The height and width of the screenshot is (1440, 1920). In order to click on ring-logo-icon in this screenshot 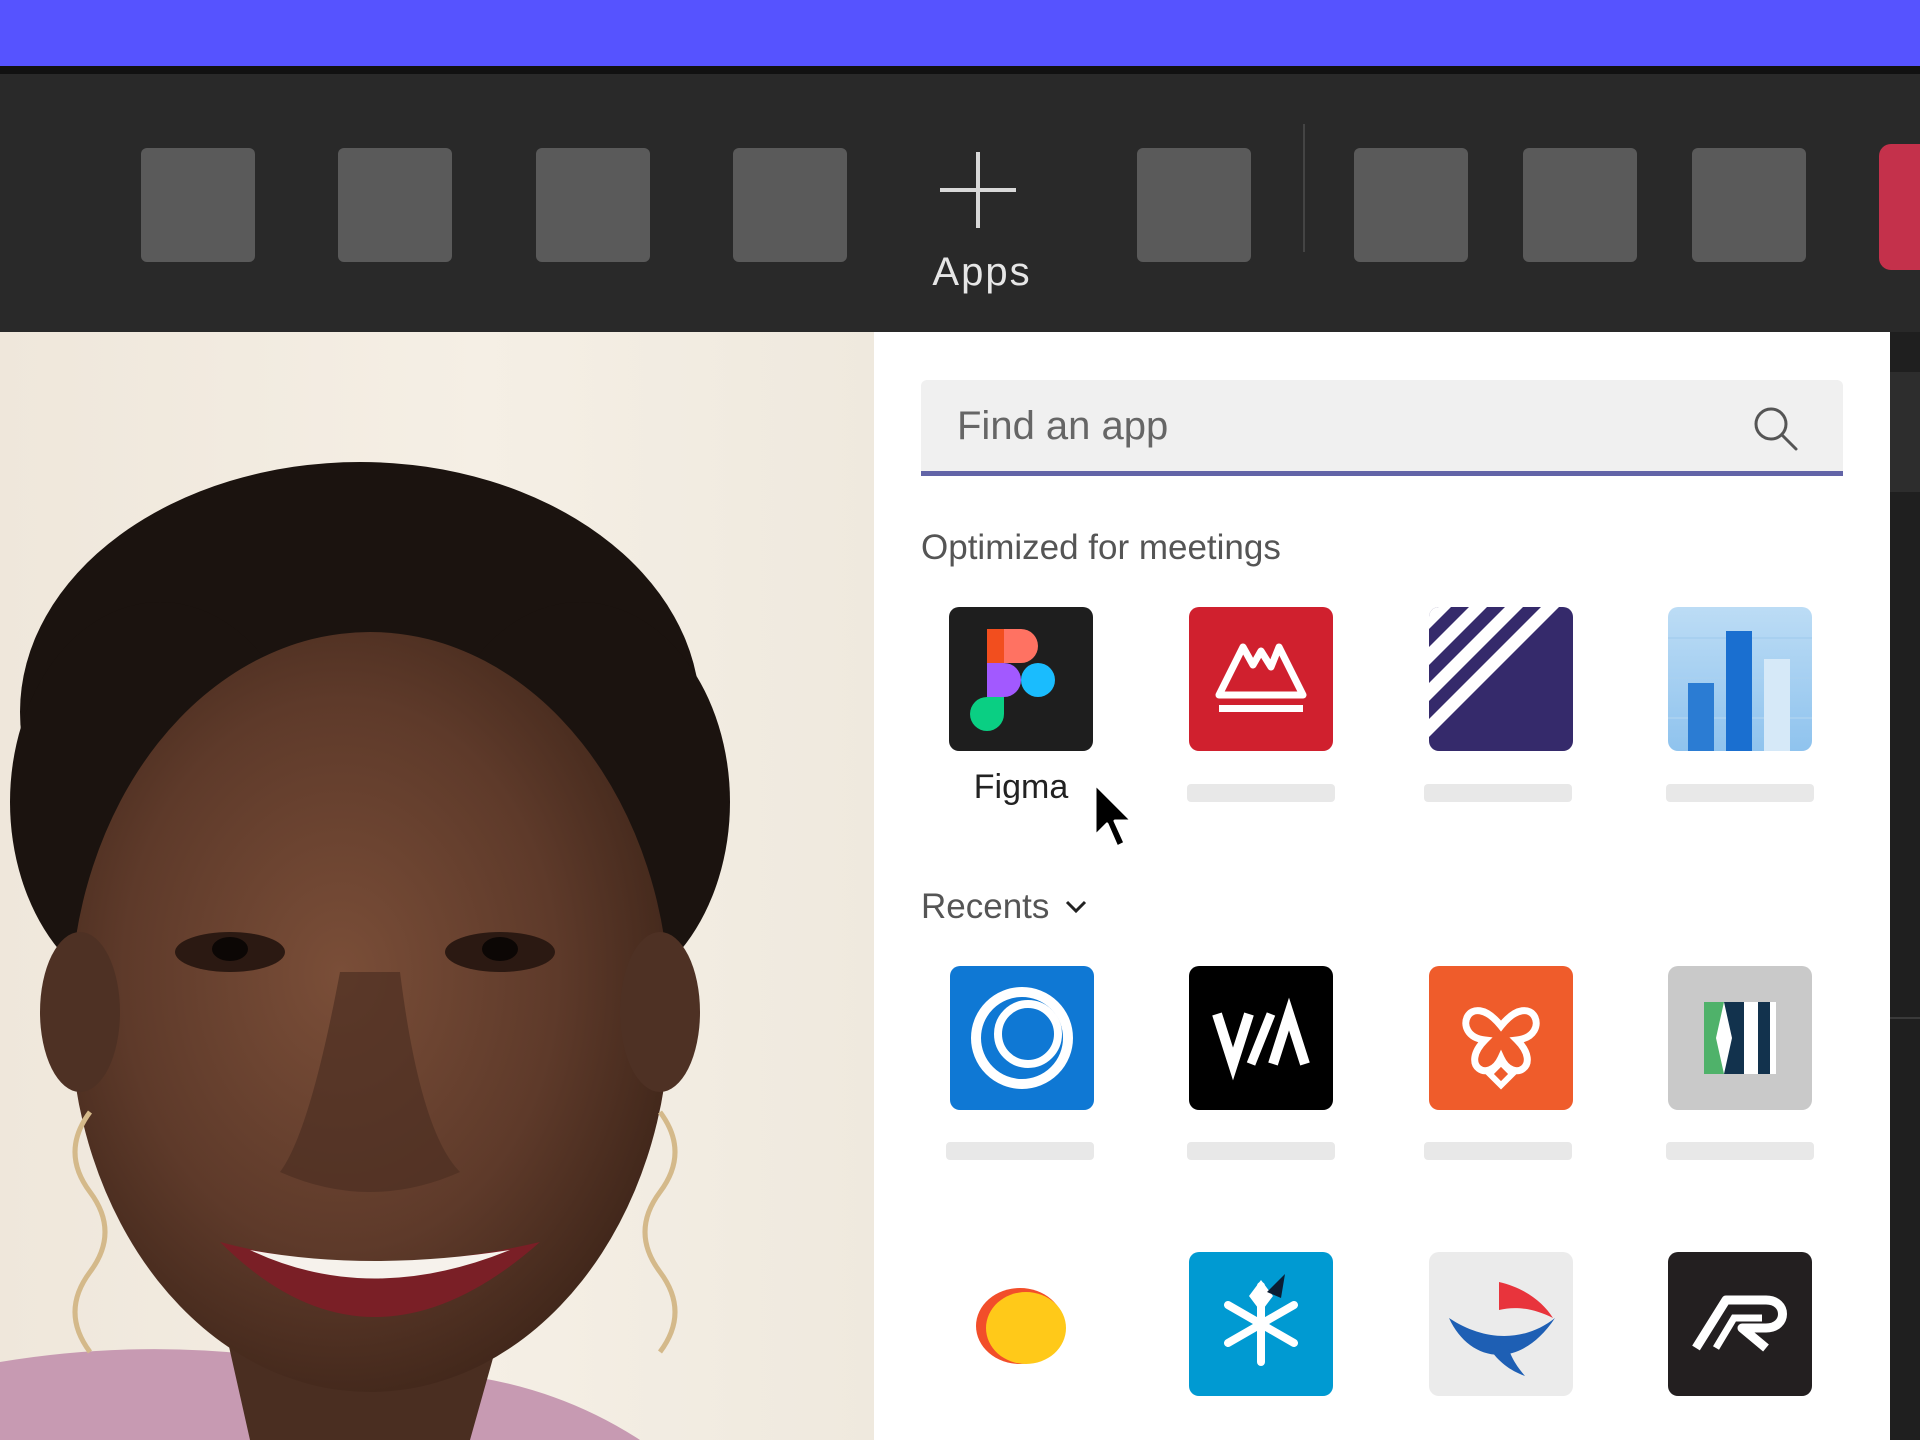, I will do `click(1022, 1038)`.